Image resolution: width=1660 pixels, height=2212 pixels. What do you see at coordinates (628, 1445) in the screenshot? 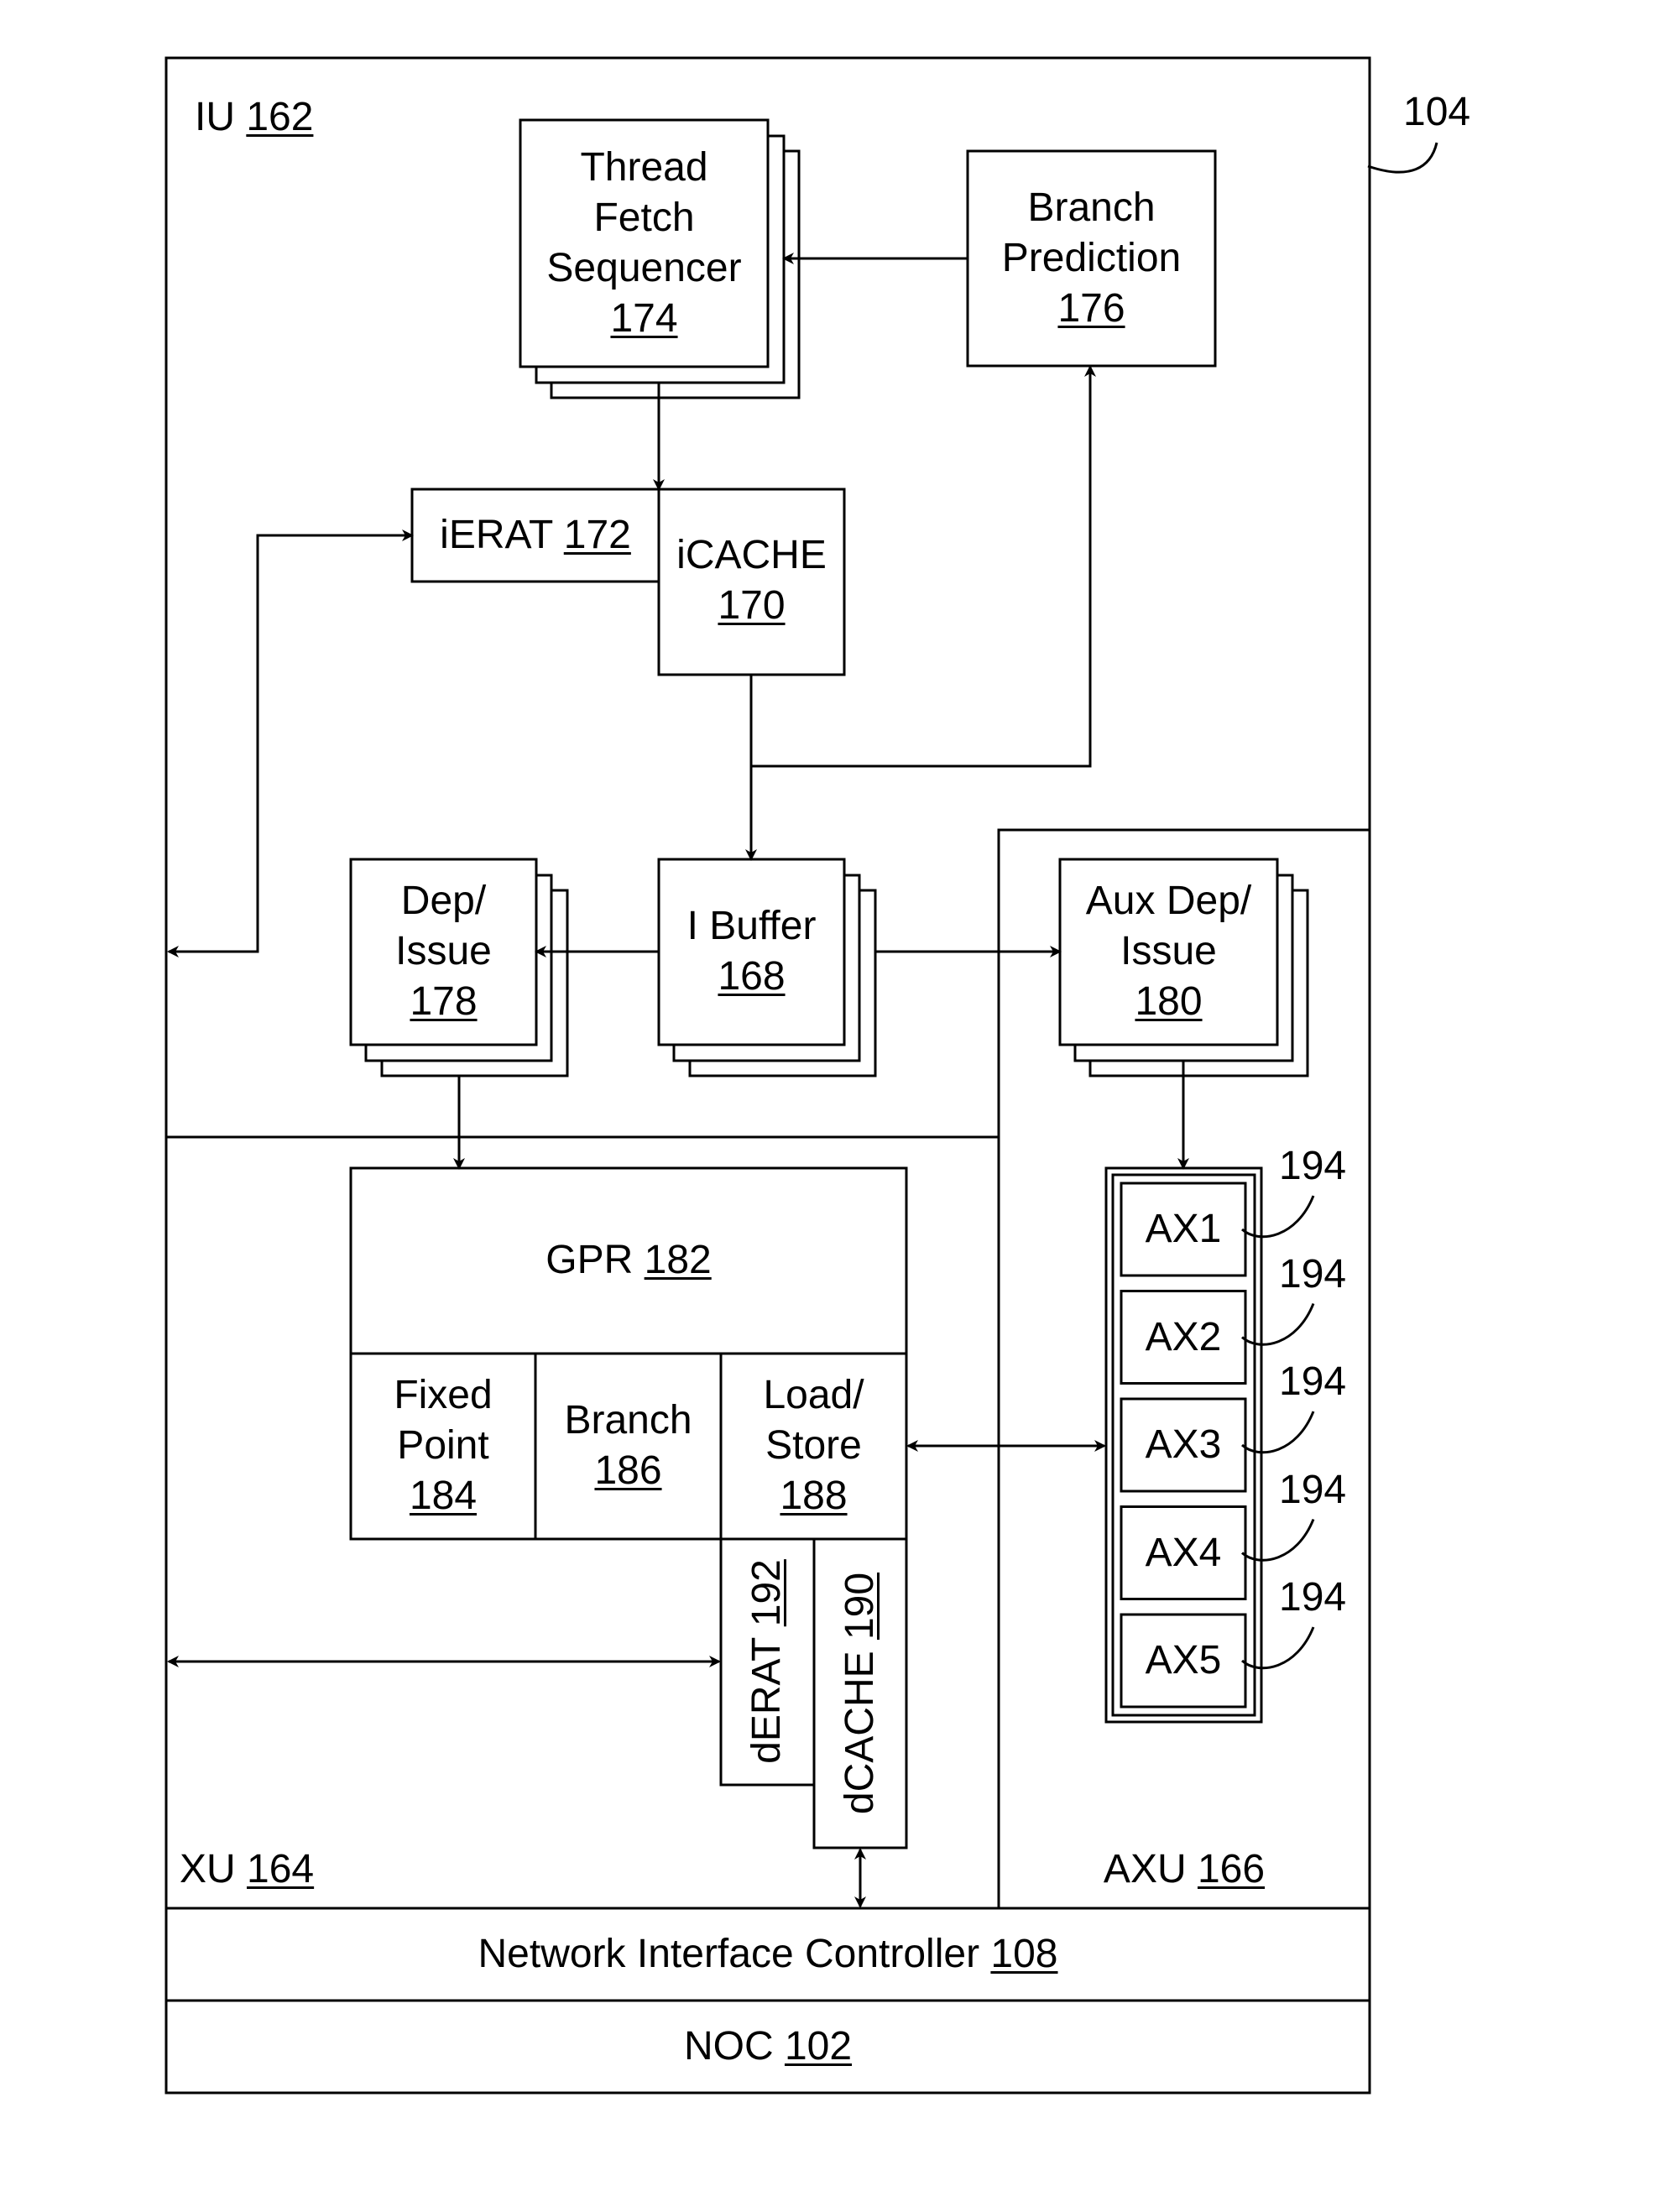
I see `branch-label: Branch 186` at bounding box center [628, 1445].